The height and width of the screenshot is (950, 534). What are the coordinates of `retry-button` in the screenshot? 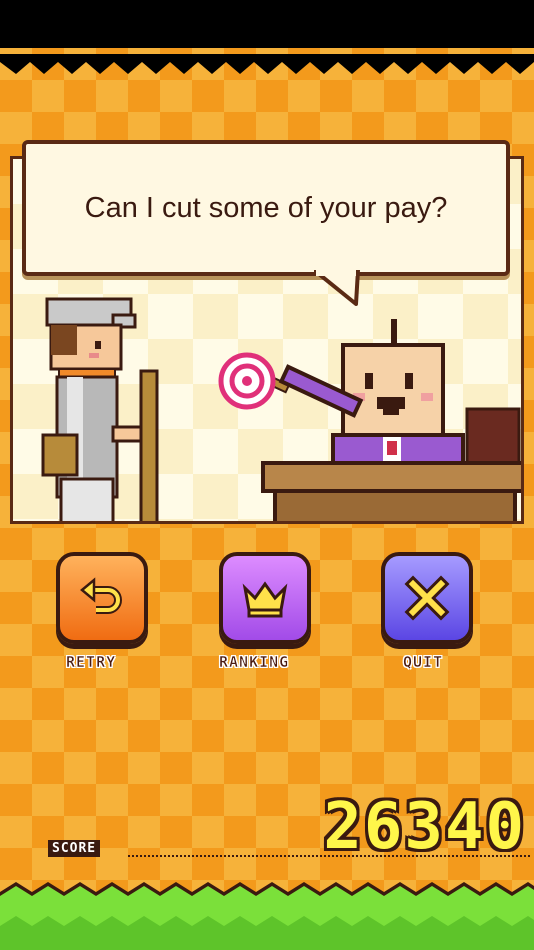 It's located at (102, 598).